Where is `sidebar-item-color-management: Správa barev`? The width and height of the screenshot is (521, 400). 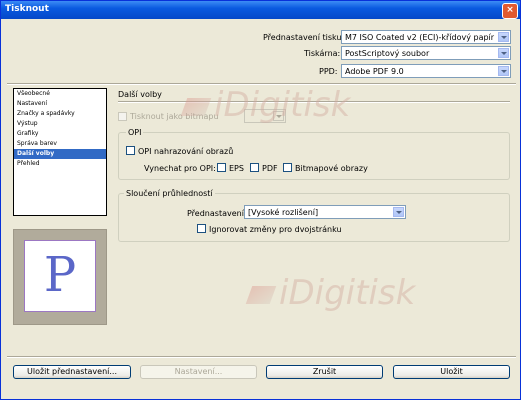
sidebar-item-color-management: Správa barev is located at coordinates (60, 144).